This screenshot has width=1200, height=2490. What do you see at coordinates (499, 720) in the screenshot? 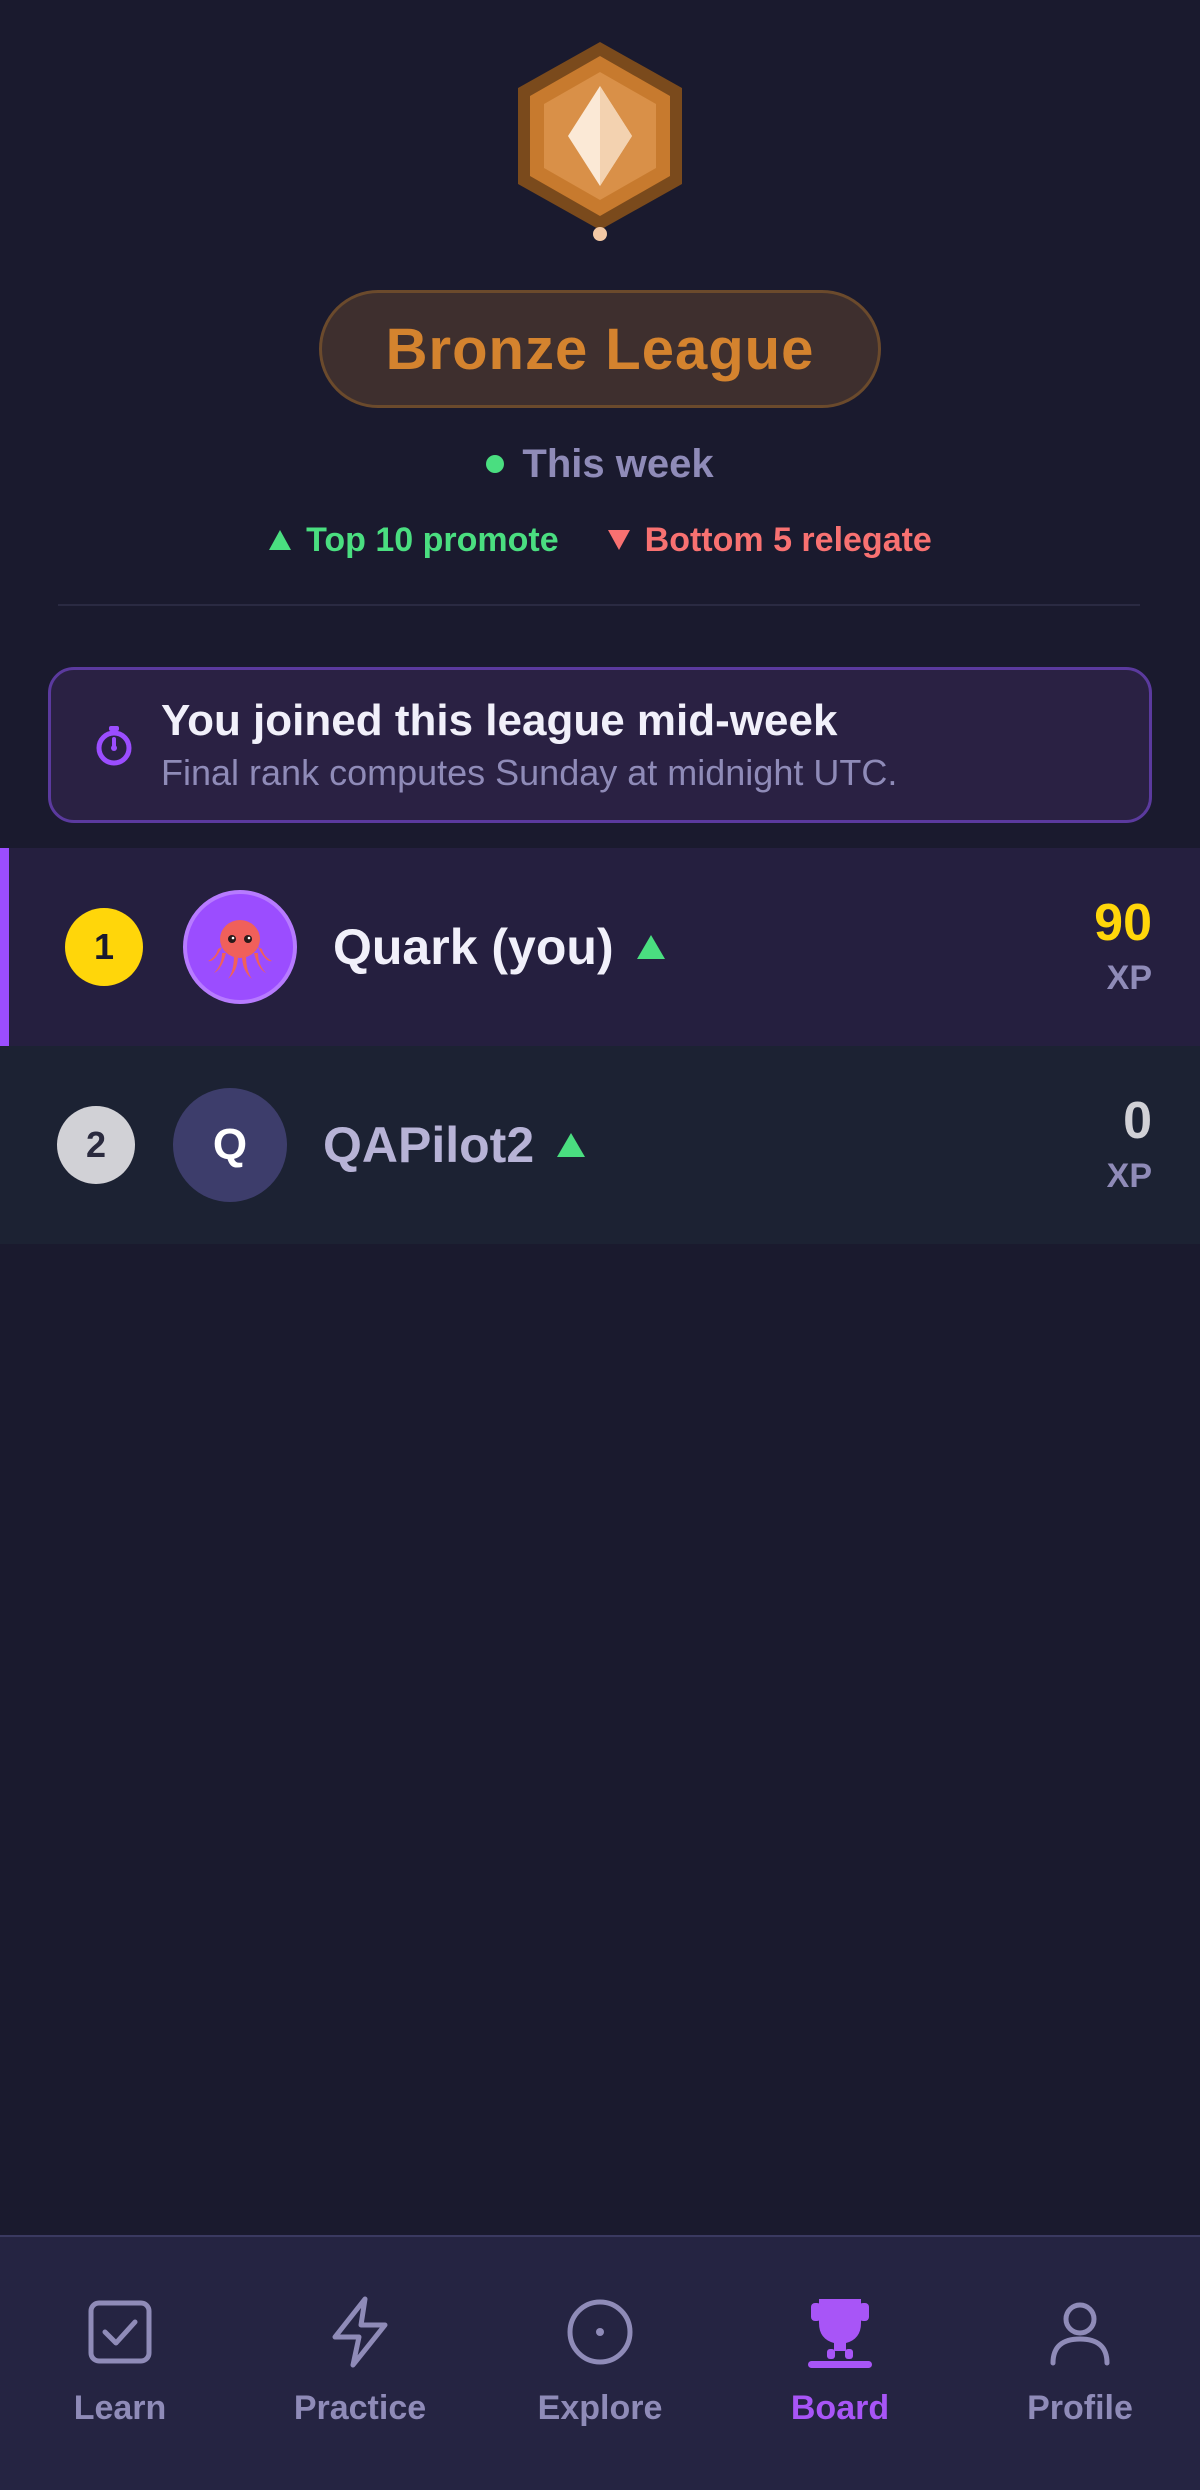
I see `notice-title: You joined this league mid-week` at bounding box center [499, 720].